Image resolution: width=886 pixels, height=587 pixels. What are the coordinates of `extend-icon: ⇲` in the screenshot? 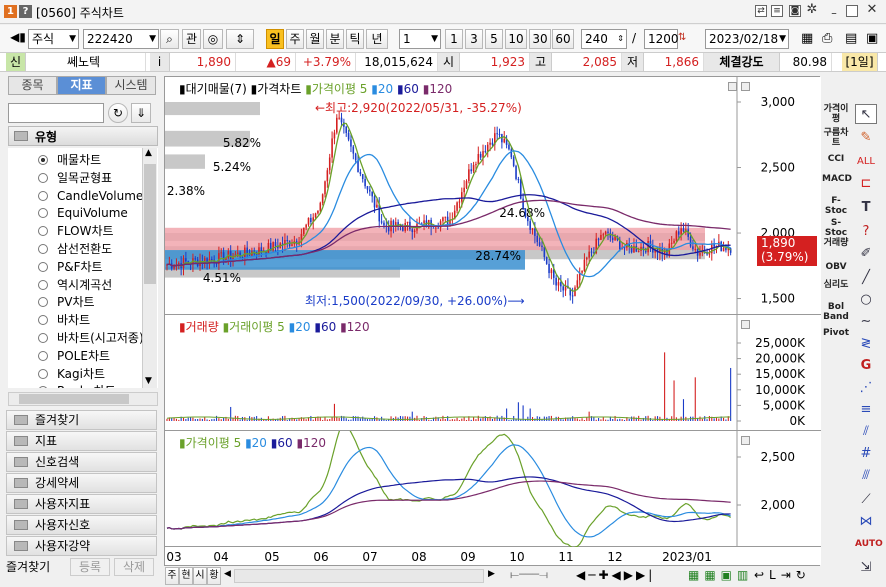 It's located at (866, 568).